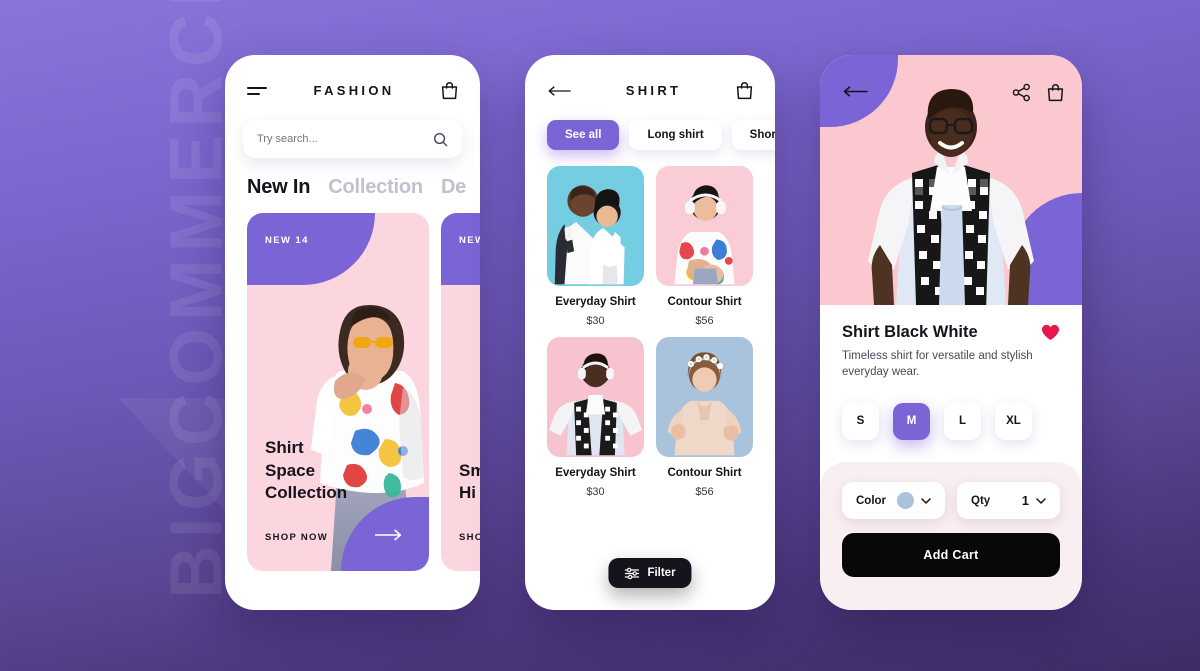  I want to click on page-title: SHIRT, so click(653, 90).